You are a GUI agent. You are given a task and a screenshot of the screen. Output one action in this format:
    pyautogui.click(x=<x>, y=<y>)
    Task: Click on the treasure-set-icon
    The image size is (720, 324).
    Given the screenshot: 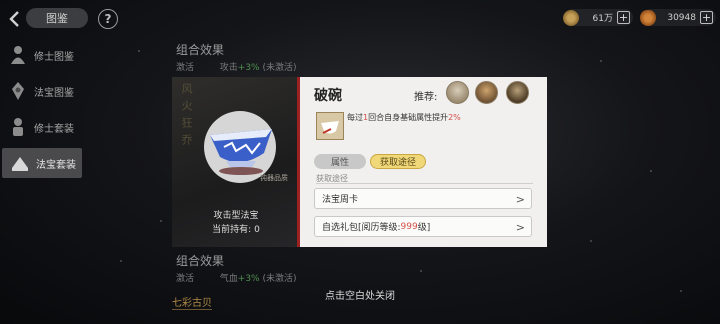 What is the action you would take?
    pyautogui.click(x=20, y=163)
    